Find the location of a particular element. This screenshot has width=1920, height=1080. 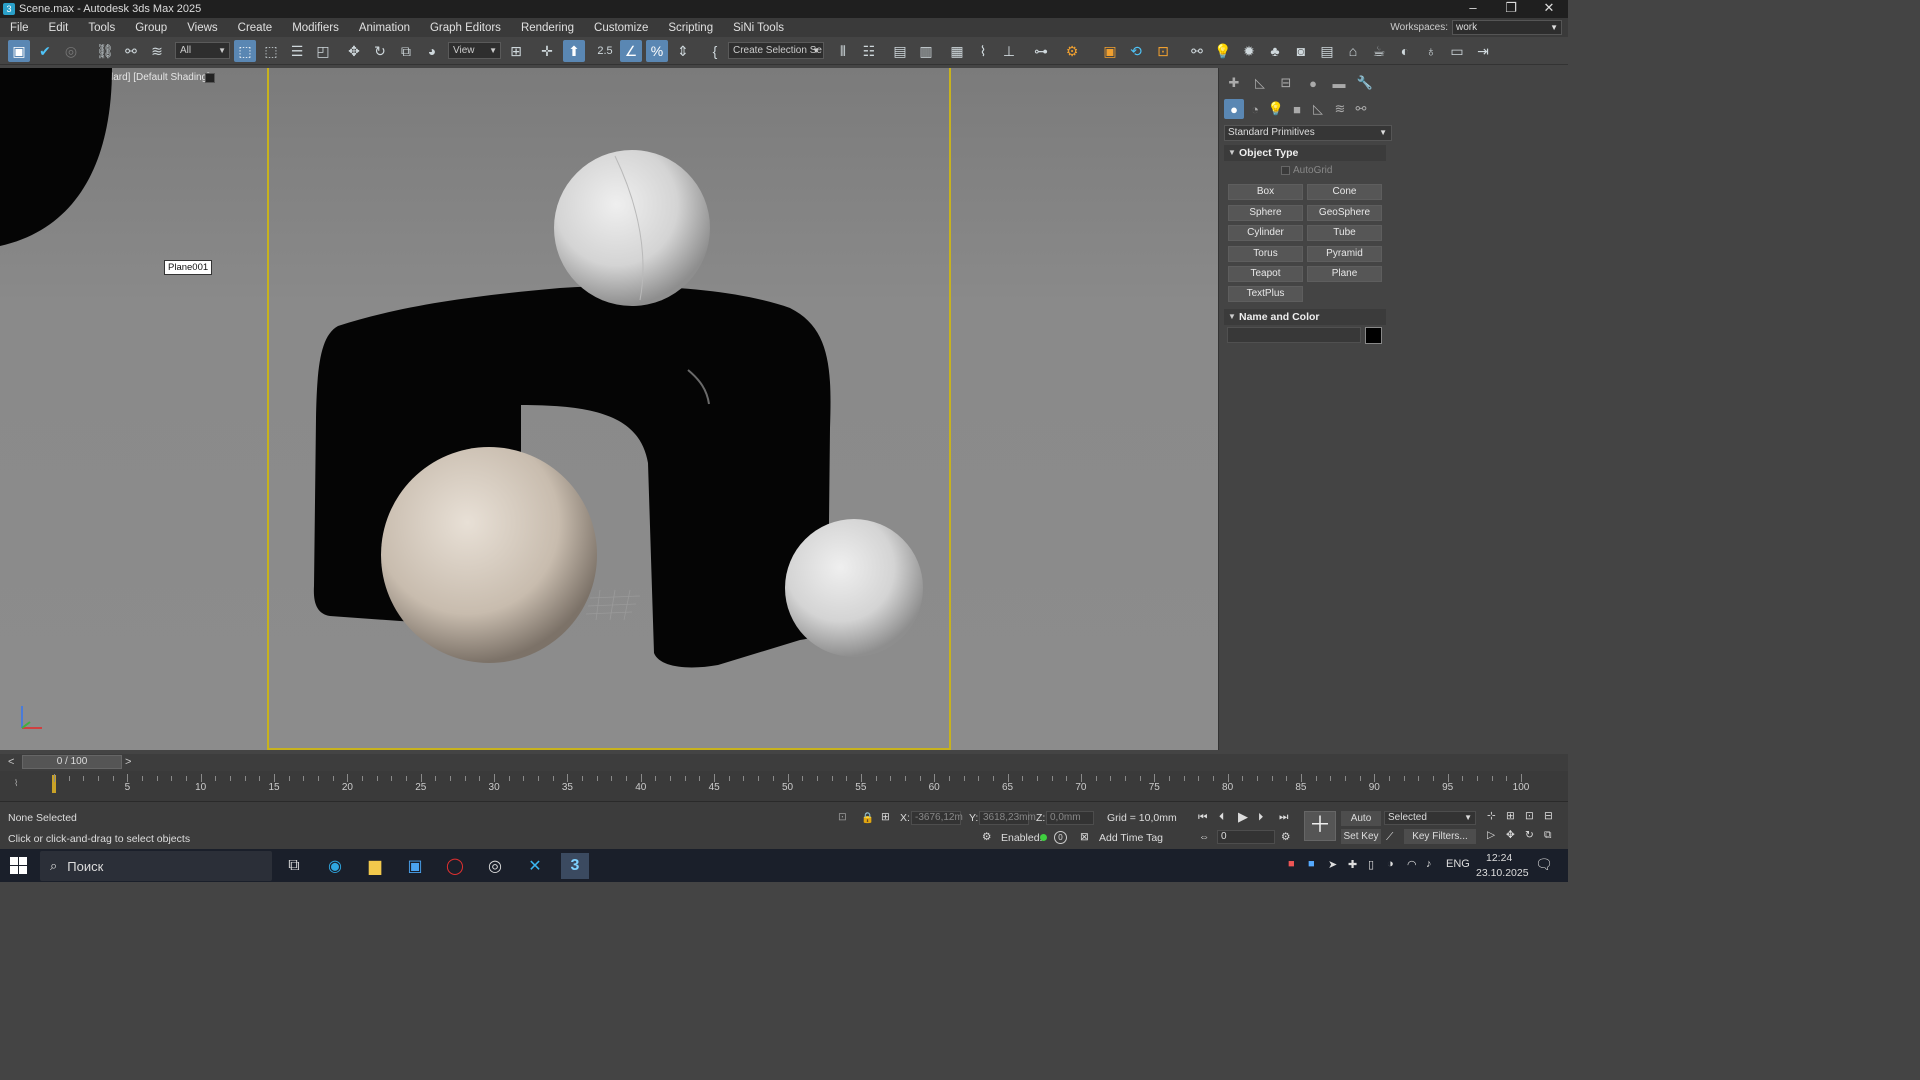

zoom-all-icon: ⊞ is located at coordinates (1510, 816).